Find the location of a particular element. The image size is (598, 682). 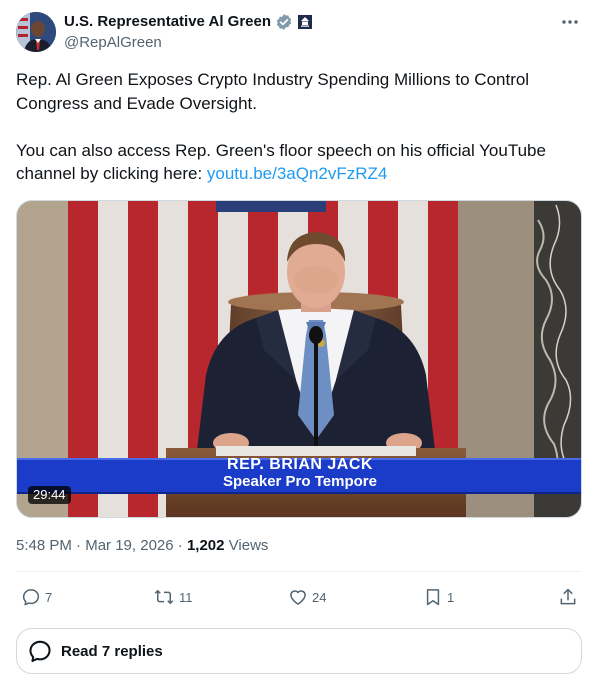

post-time: 5:48 PM is located at coordinates (44, 545).